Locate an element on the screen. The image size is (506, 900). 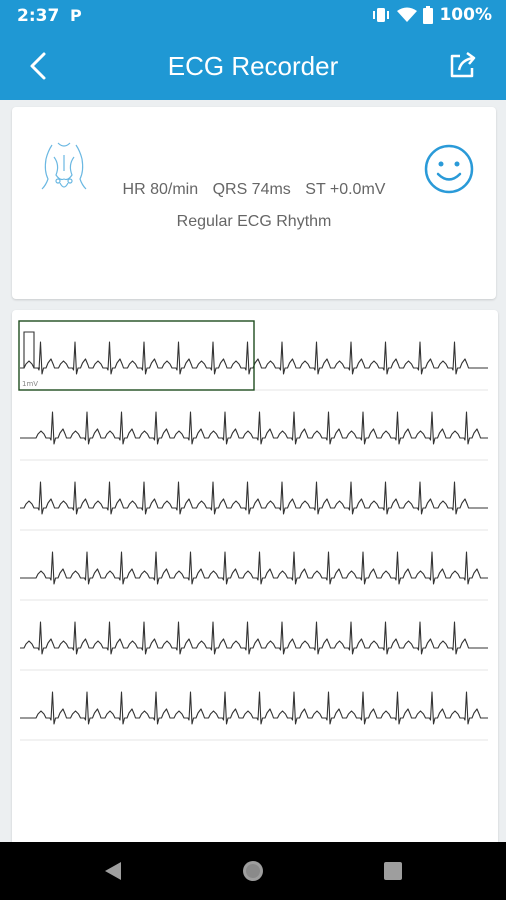
home-circle-icon is located at coordinates (253, 871).